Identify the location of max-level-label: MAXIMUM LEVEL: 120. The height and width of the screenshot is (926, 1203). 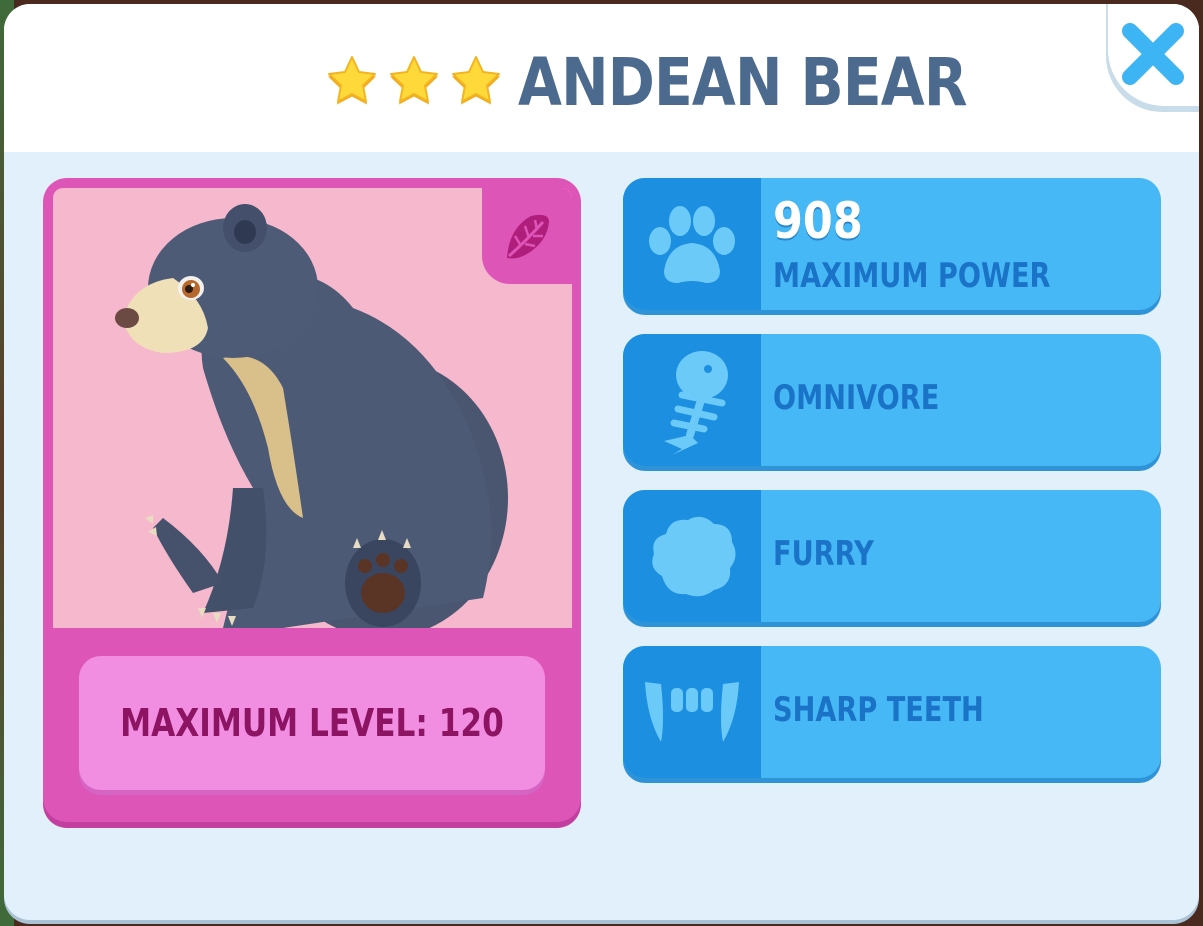
(312, 723).